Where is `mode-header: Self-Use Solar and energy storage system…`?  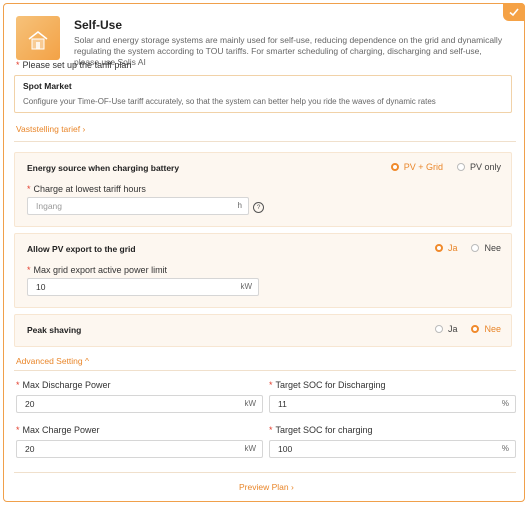 mode-header: Self-Use Solar and energy storage system… is located at coordinates (264, 41).